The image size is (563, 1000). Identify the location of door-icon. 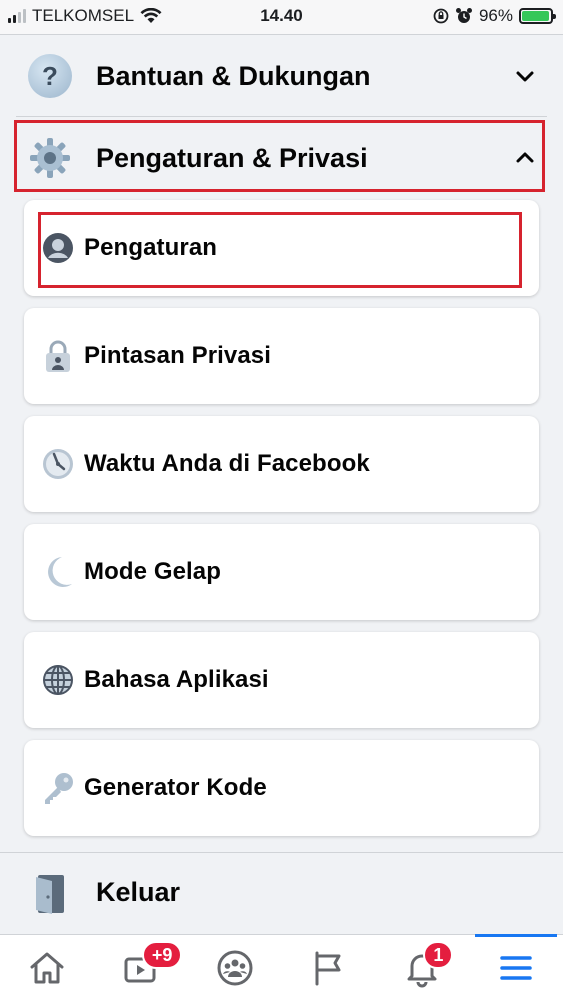
(50, 894).